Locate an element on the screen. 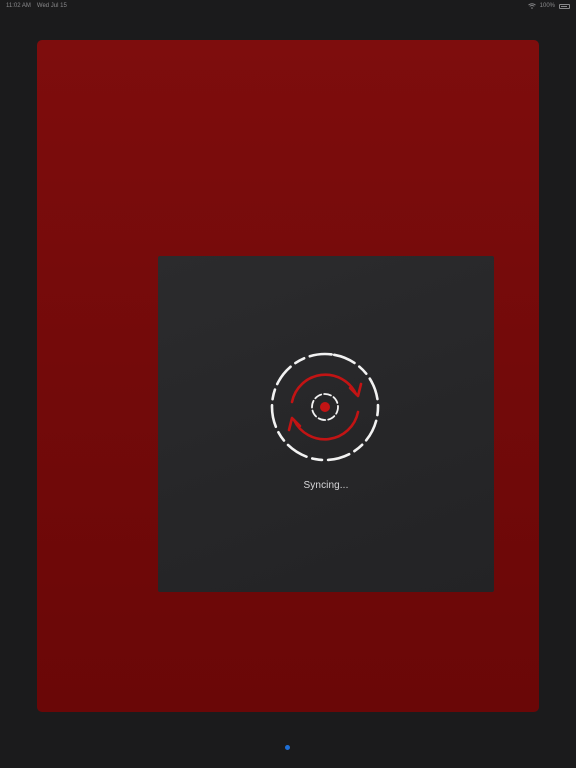  status-right: 100% is located at coordinates (548, 6).